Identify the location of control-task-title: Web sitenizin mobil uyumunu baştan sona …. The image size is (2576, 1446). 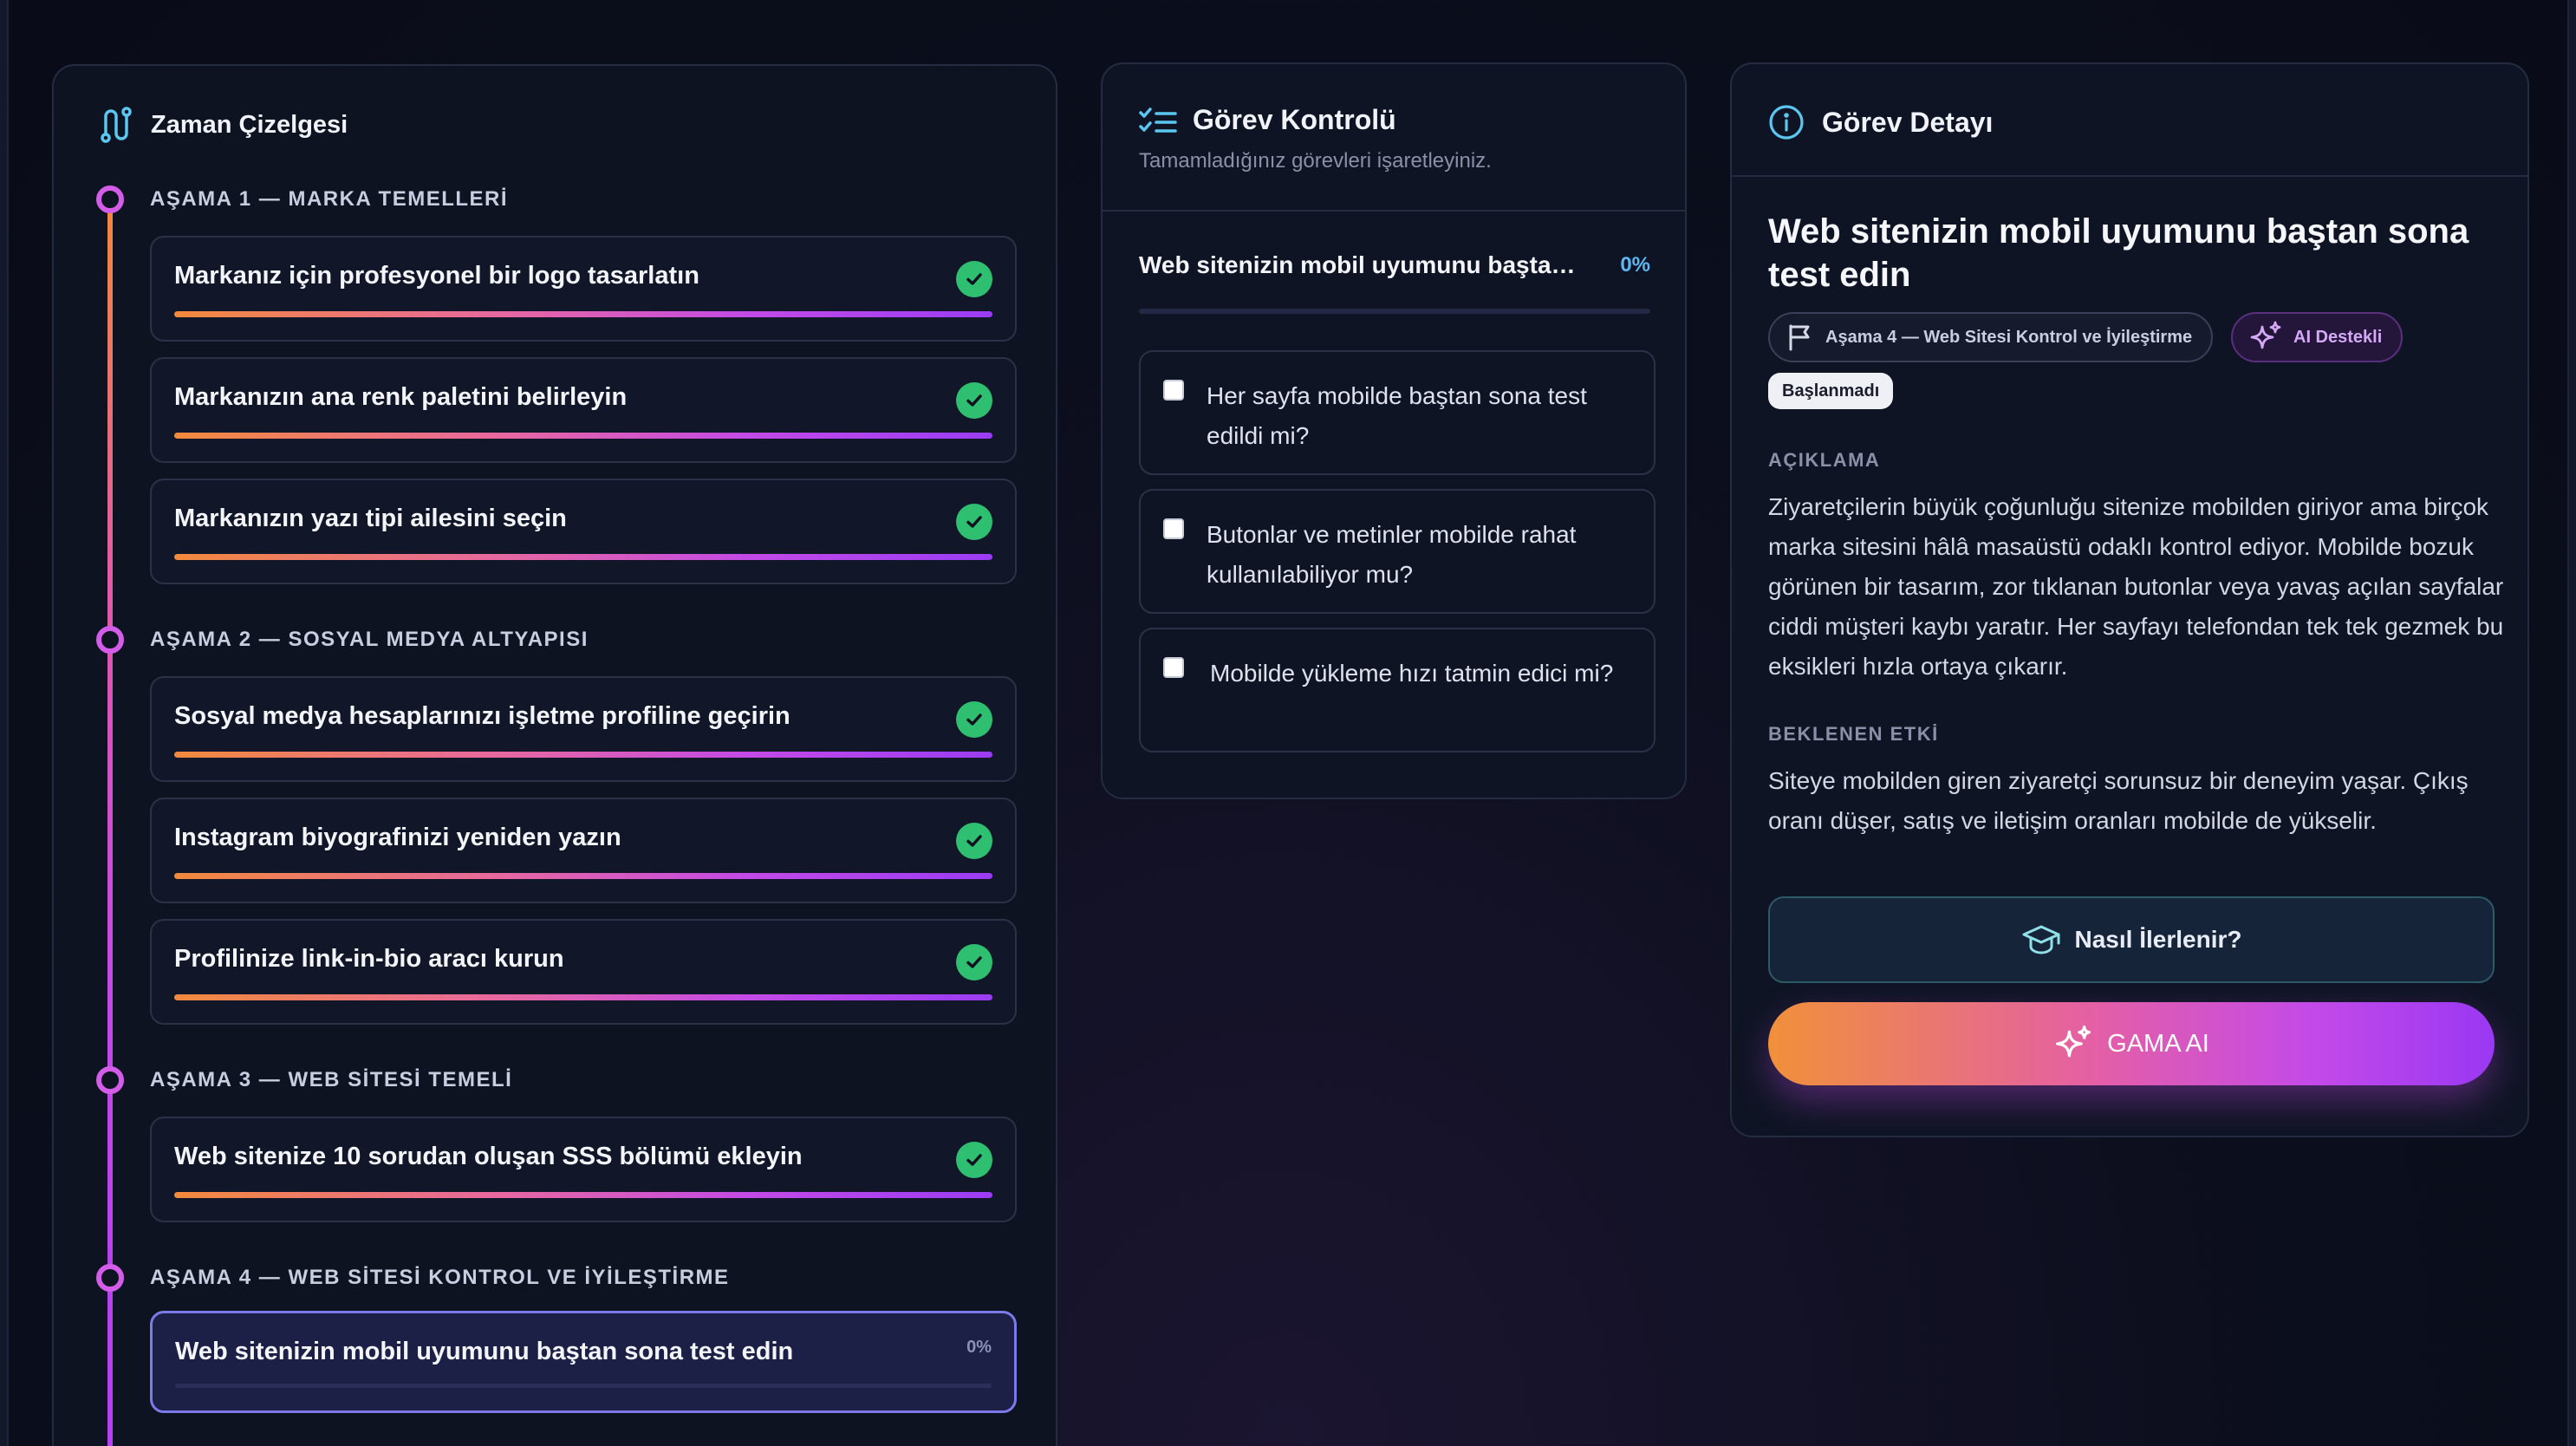
(1364, 264).